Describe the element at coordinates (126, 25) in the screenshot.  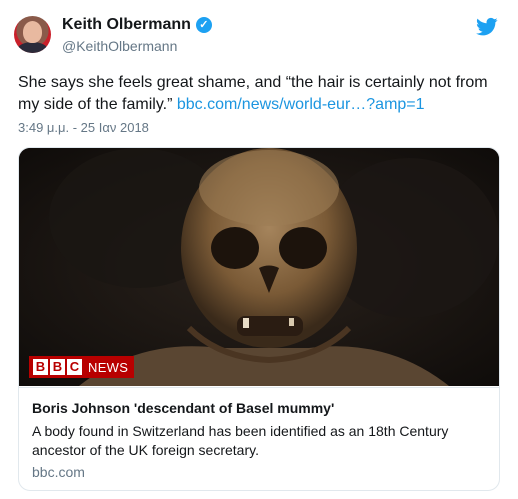
I see `author-name: Keith Olbermann` at that location.